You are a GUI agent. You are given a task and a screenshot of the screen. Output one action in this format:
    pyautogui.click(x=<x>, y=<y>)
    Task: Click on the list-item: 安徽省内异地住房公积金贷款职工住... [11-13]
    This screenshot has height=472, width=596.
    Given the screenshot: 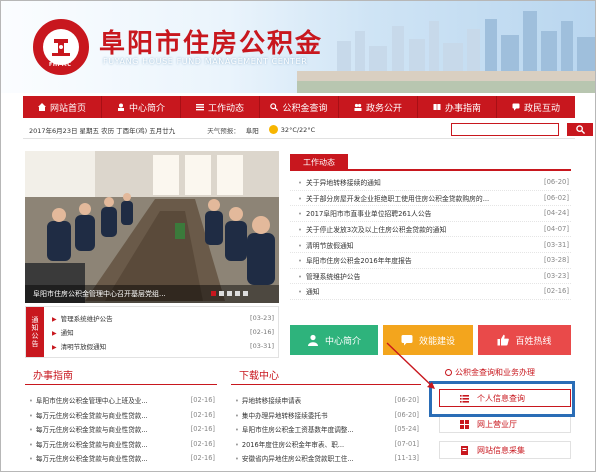 What is the action you would take?
    pyautogui.click(x=326, y=458)
    